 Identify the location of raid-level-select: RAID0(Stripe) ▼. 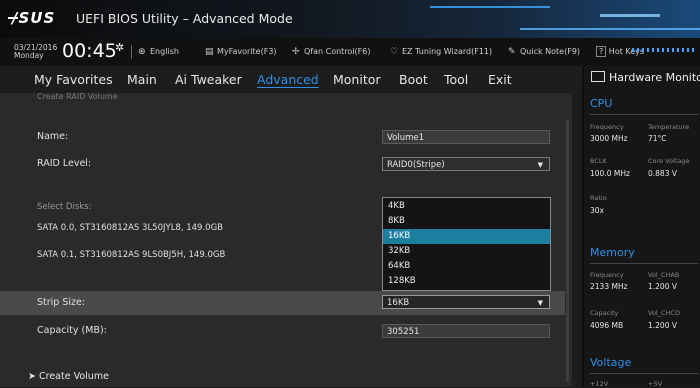
(466, 164).